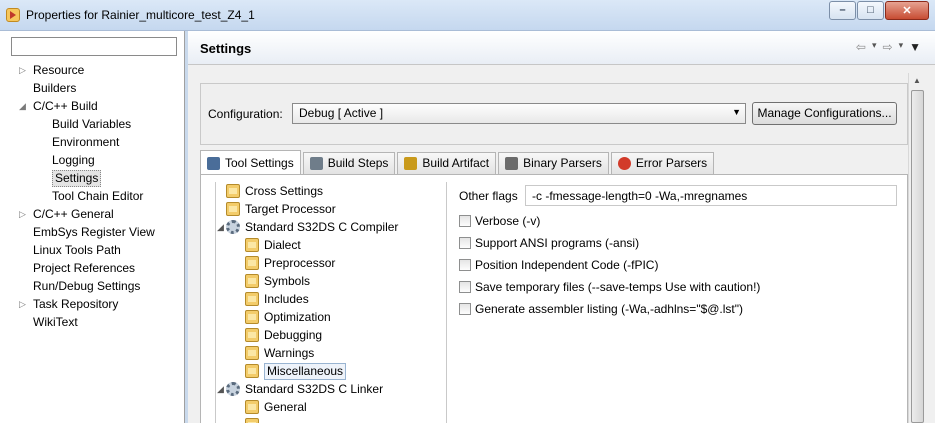 This screenshot has height=423, width=935. What do you see at coordinates (662, 163) in the screenshot?
I see `tab-error-parsers: Error Parsers` at bounding box center [662, 163].